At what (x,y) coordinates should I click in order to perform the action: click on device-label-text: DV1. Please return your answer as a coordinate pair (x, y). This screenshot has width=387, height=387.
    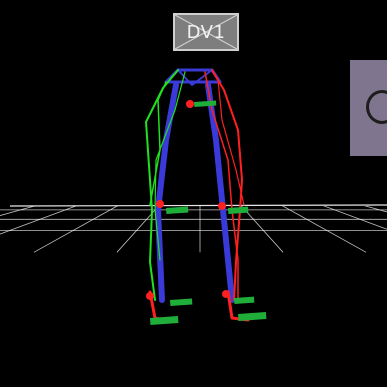
    Looking at the image, I should click on (206, 32).